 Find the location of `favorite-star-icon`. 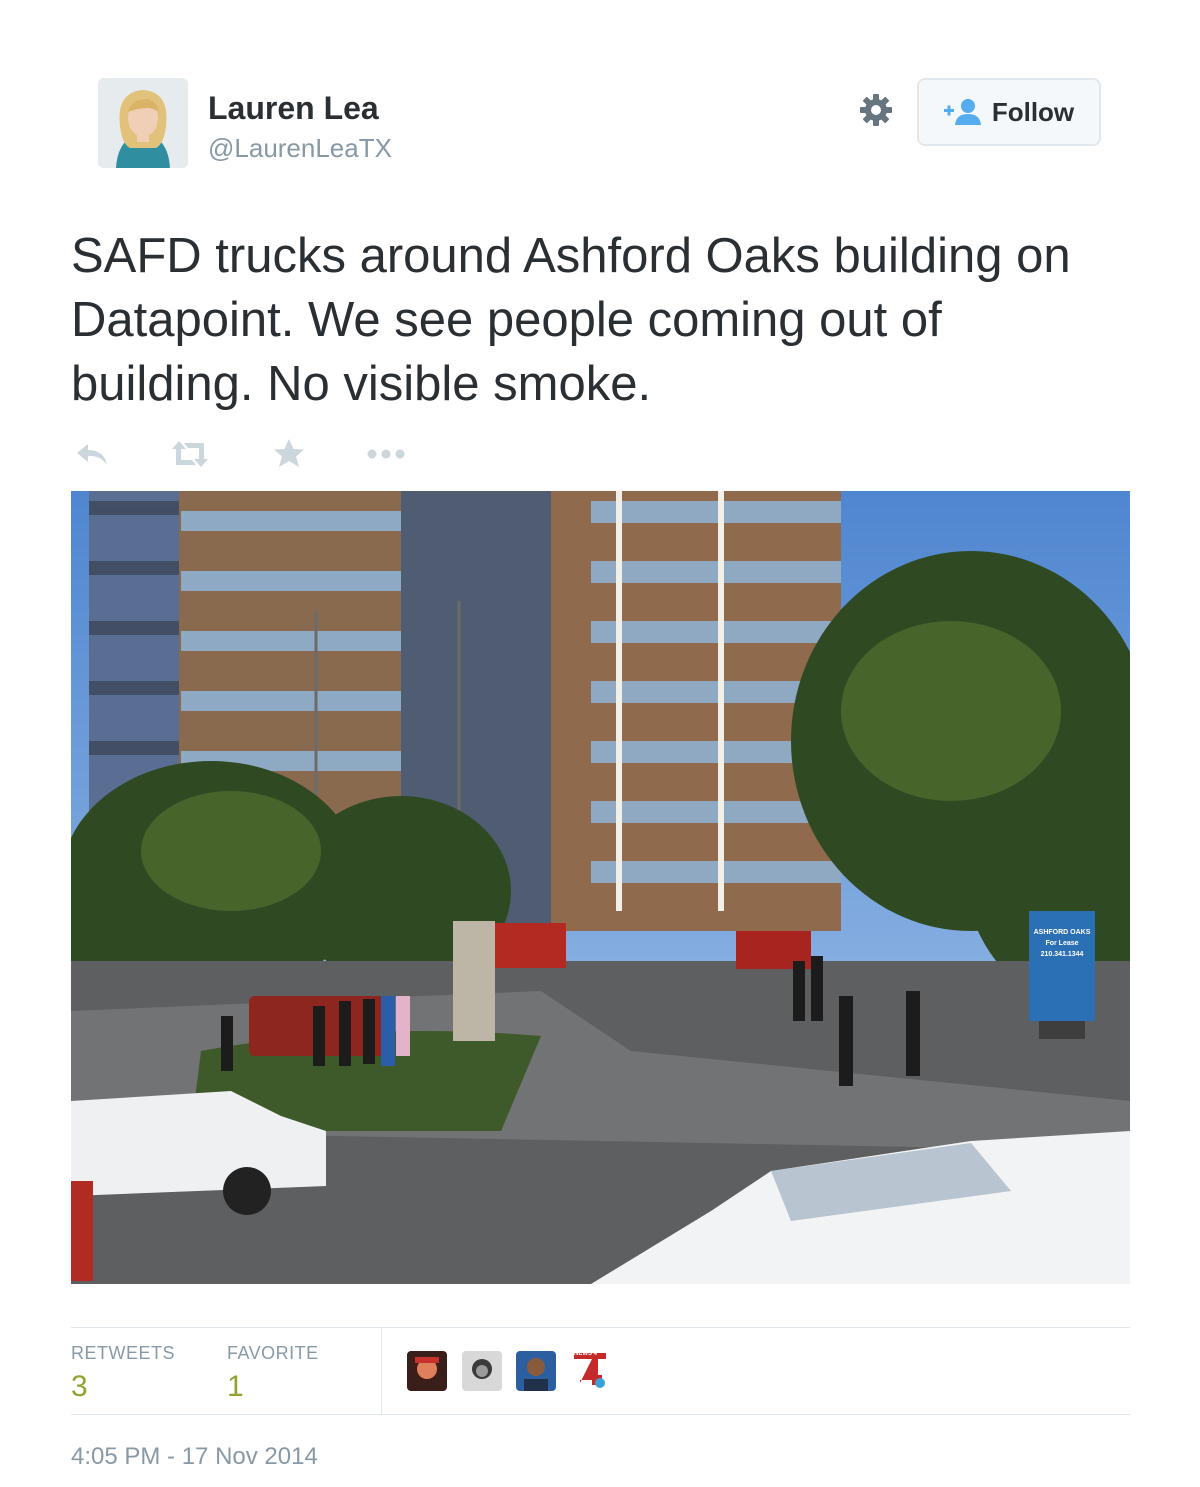

favorite-star-icon is located at coordinates (289, 454).